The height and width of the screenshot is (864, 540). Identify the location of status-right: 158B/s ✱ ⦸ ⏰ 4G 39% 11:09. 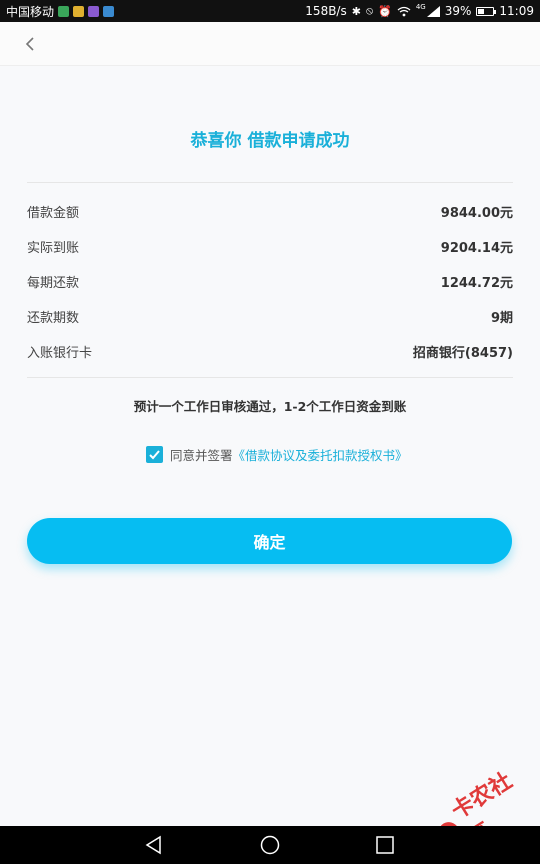
(419, 10).